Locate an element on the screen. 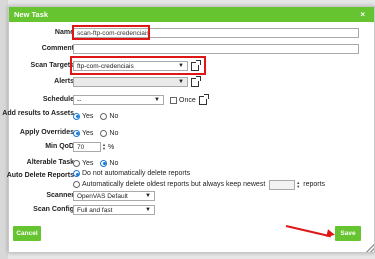 The width and height of the screenshot is (375, 259). dialog-titlebar: New Task × is located at coordinates (191, 14).